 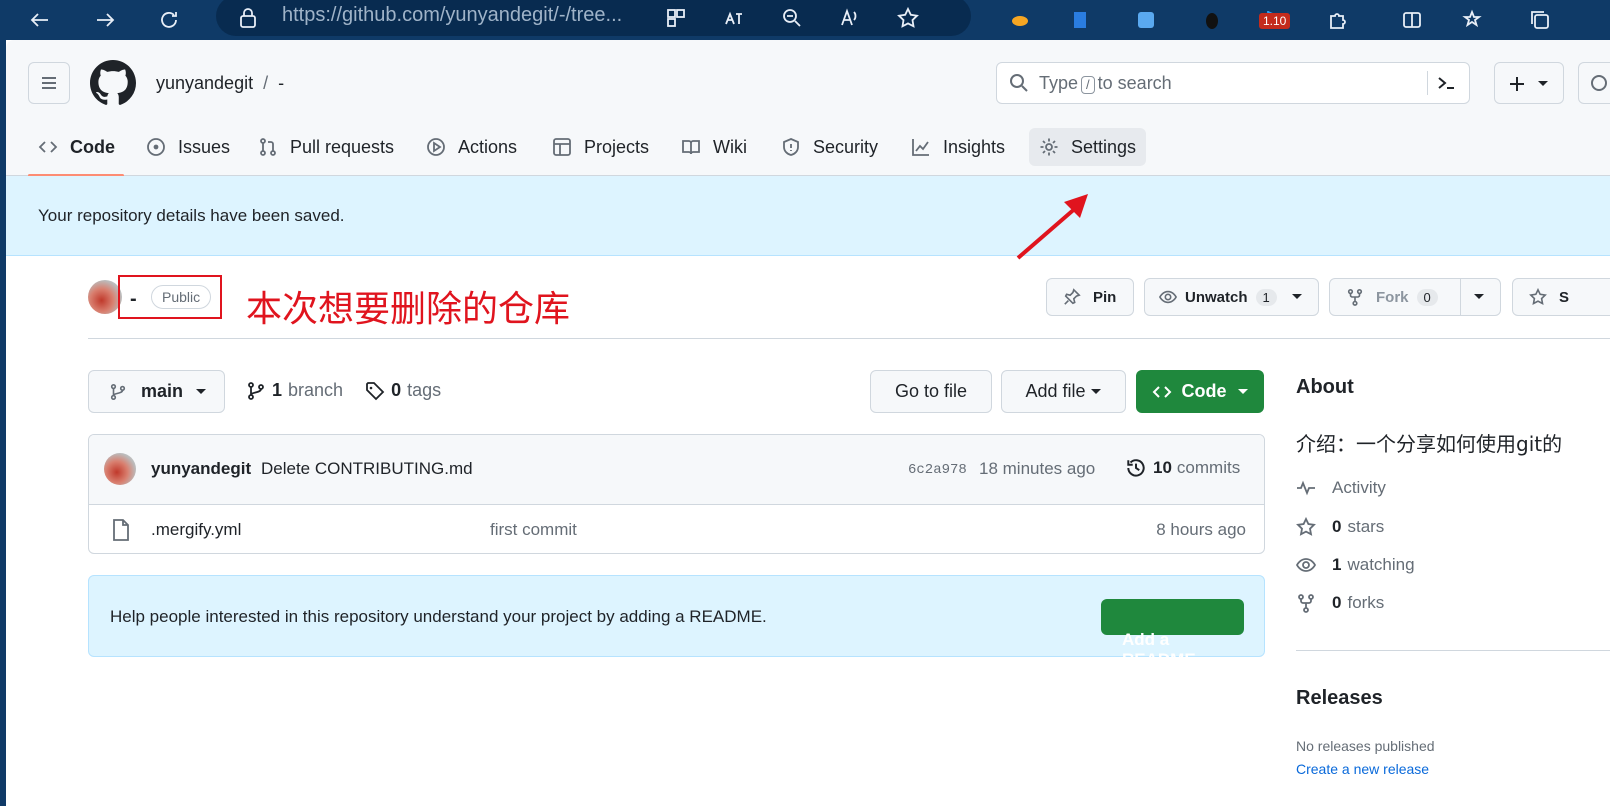 I want to click on issues-shortcut-button, so click(x=1594, y=83).